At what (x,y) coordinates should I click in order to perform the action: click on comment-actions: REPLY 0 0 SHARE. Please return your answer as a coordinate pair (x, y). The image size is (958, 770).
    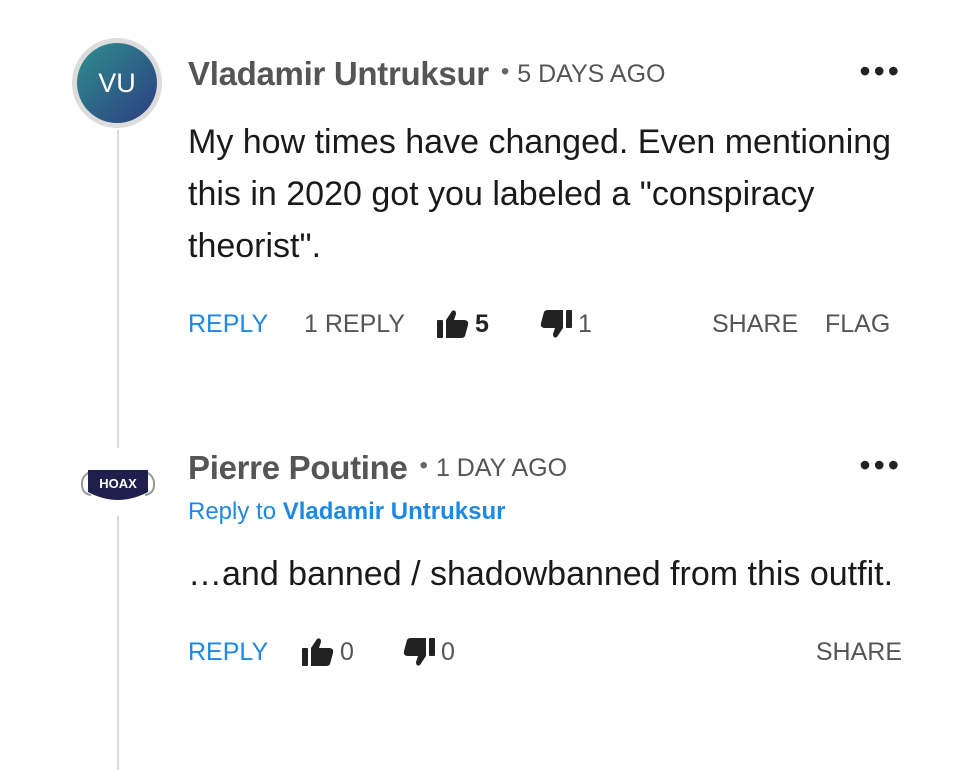
    Looking at the image, I should click on (545, 652).